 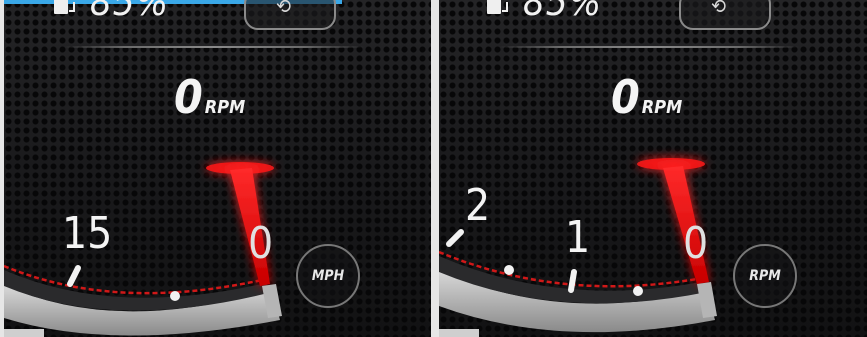 What do you see at coordinates (765, 276) in the screenshot?
I see `unit-toggle-button: RPM` at bounding box center [765, 276].